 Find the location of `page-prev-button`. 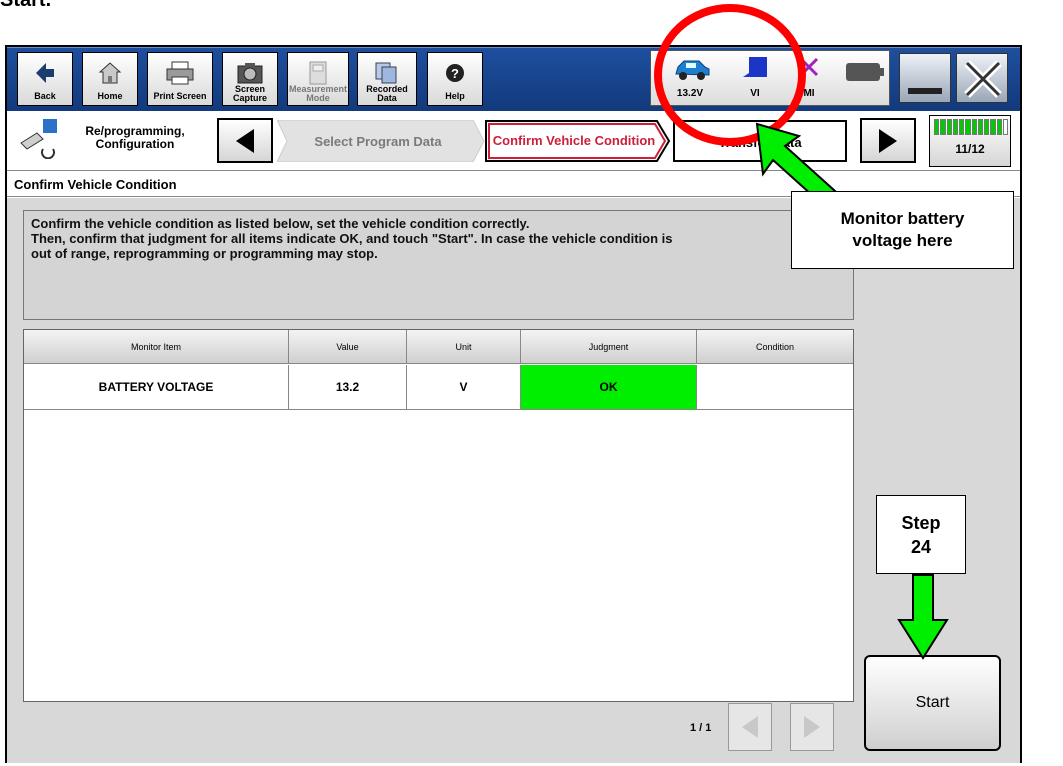

page-prev-button is located at coordinates (750, 727).